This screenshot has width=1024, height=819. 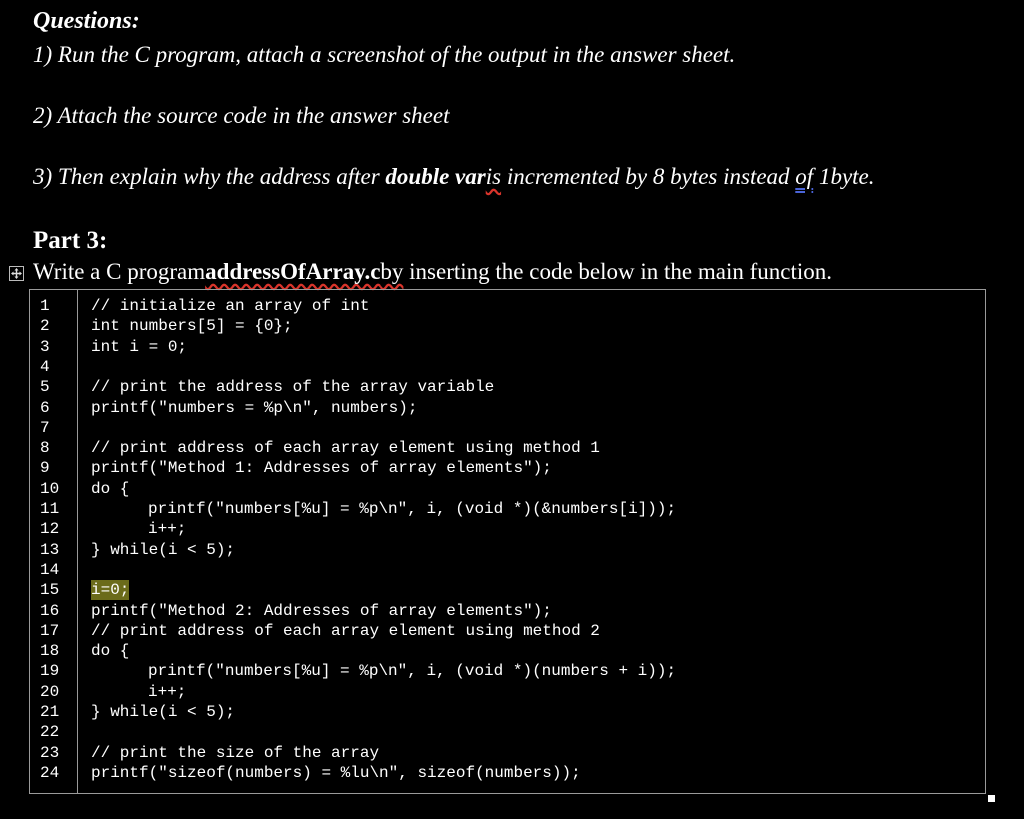 I want to click on code-line: 6 printf("numbers = %p\n", numbers);, so click(x=507, y=408).